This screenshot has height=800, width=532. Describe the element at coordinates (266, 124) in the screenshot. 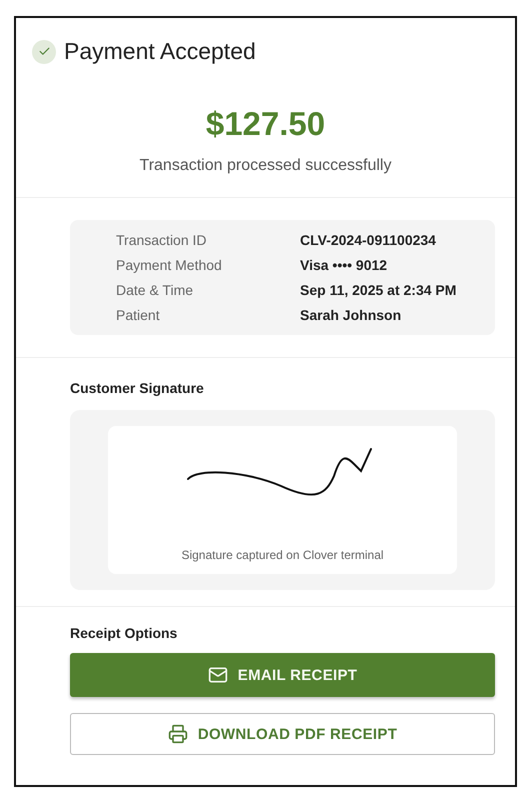

I see `payment-amount: $127.50` at that location.